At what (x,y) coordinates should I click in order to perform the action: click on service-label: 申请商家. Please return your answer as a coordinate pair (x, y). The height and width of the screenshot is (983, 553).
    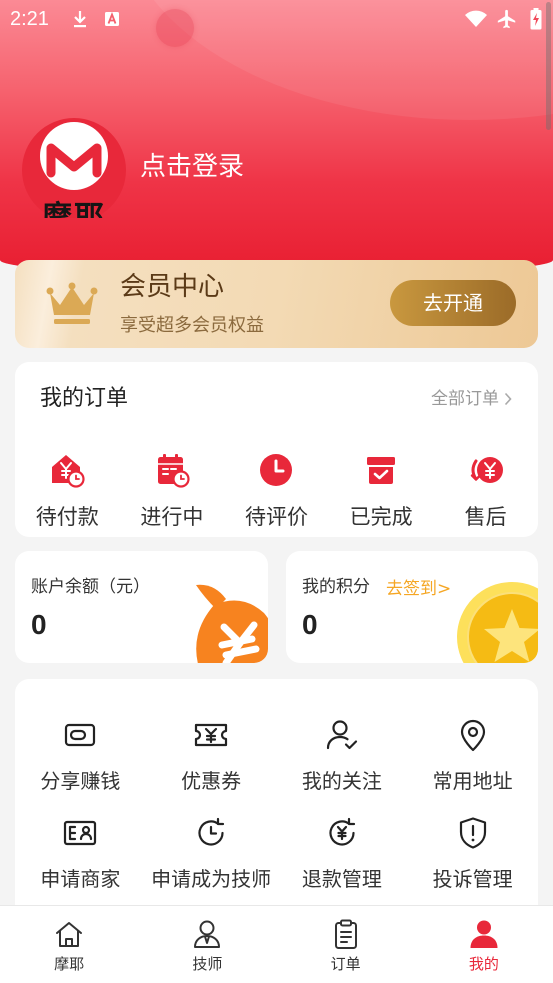
    Looking at the image, I should click on (80, 879).